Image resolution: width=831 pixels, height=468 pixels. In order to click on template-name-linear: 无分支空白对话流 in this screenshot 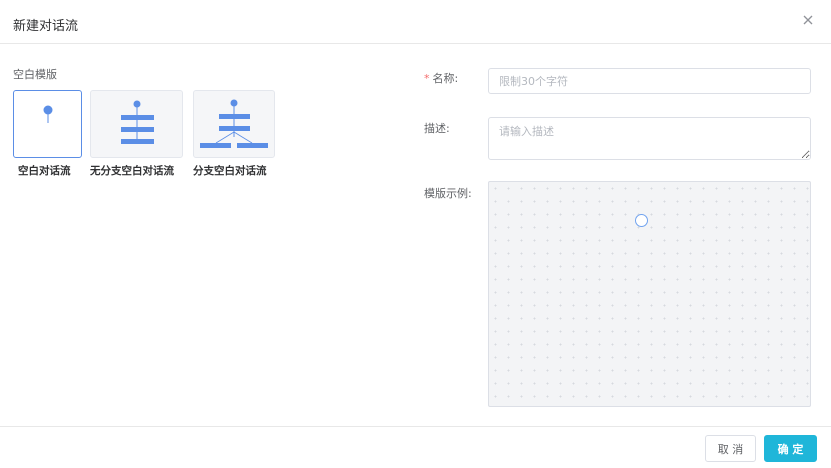, I will do `click(132, 170)`.